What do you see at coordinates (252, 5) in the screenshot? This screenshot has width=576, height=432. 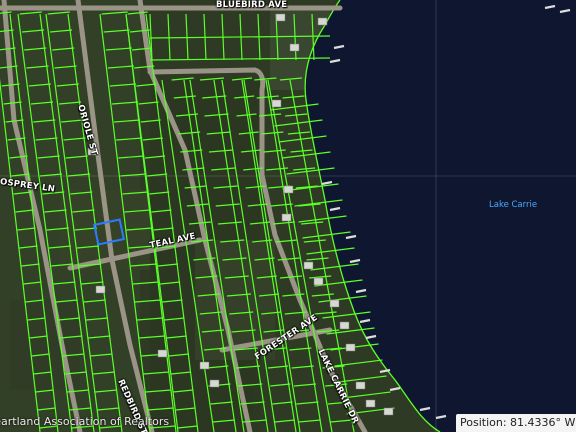 I see `street-label-bluebird-ave: BLUEBIRD AVE` at bounding box center [252, 5].